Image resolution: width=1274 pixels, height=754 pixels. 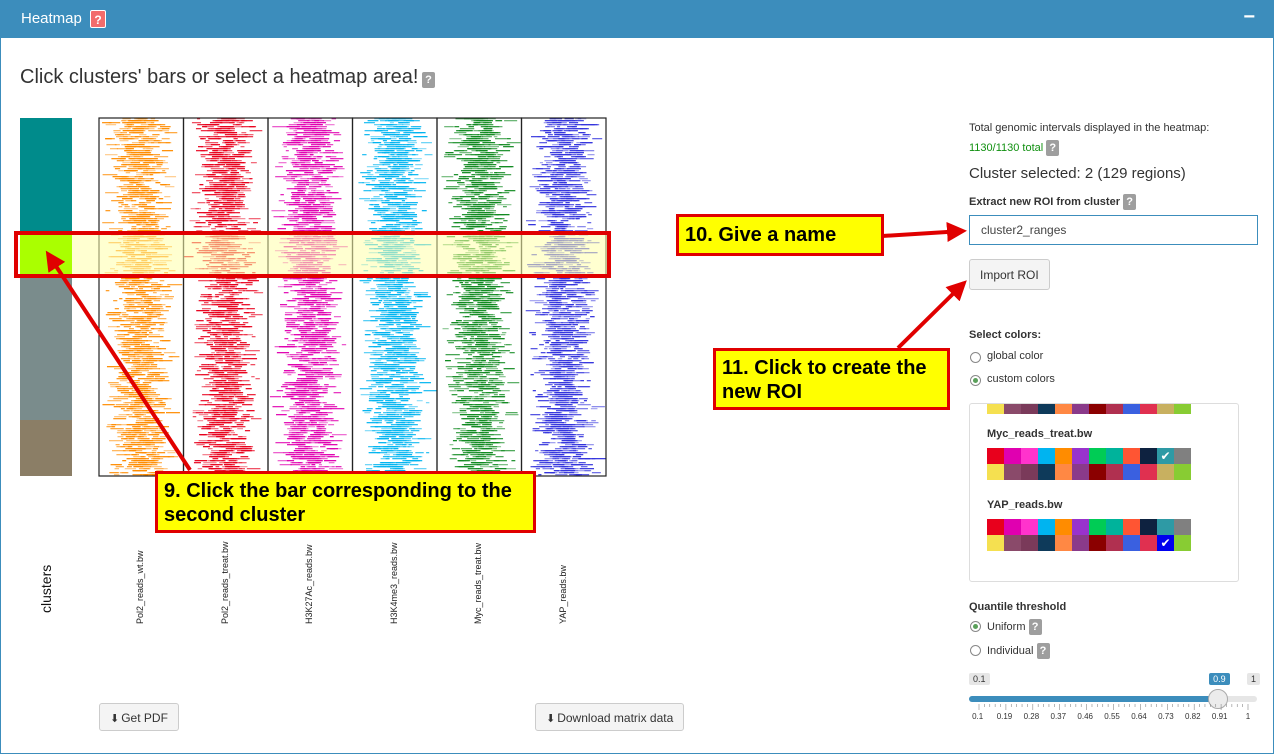 What do you see at coordinates (1004, 716) in the screenshot?
I see `slider-tick-label: 0.19` at bounding box center [1004, 716].